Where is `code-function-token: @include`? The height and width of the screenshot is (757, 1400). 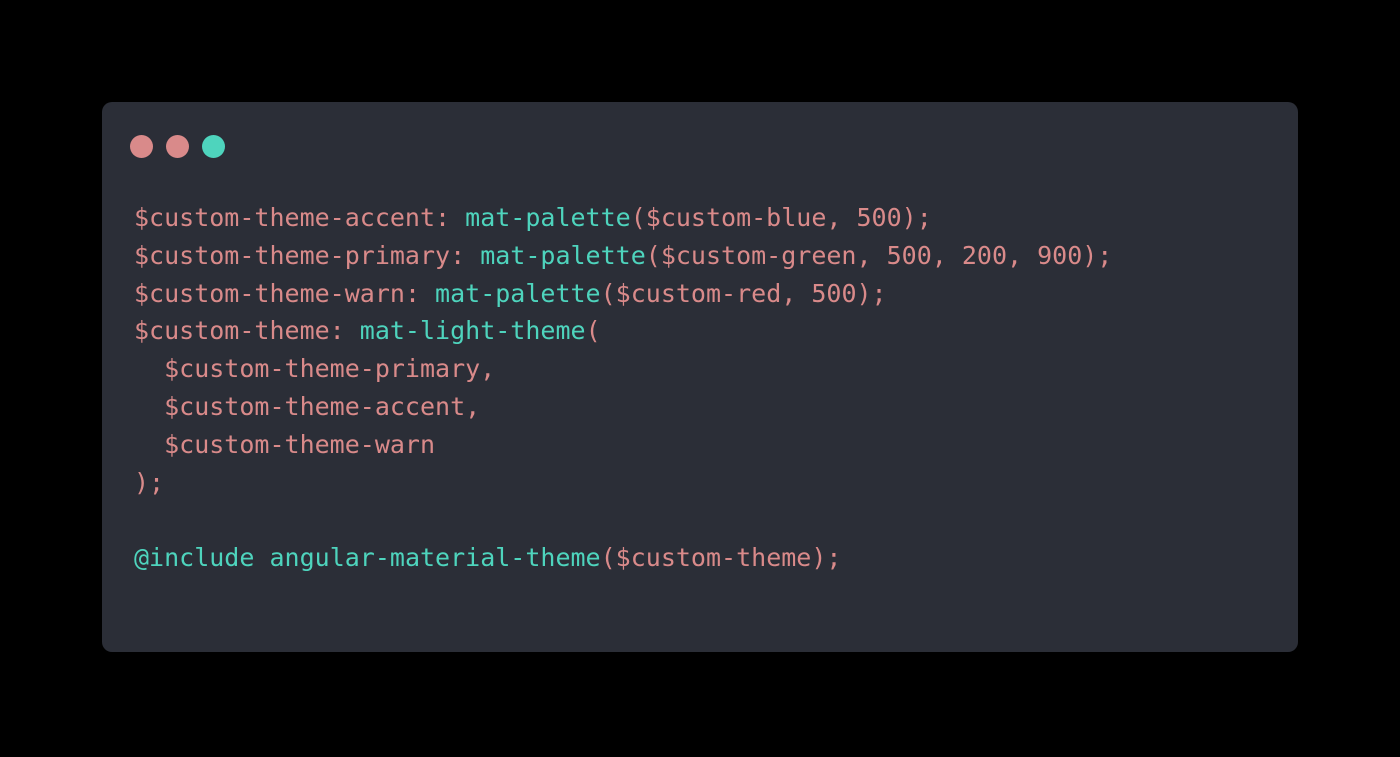 code-function-token: @include is located at coordinates (194, 558).